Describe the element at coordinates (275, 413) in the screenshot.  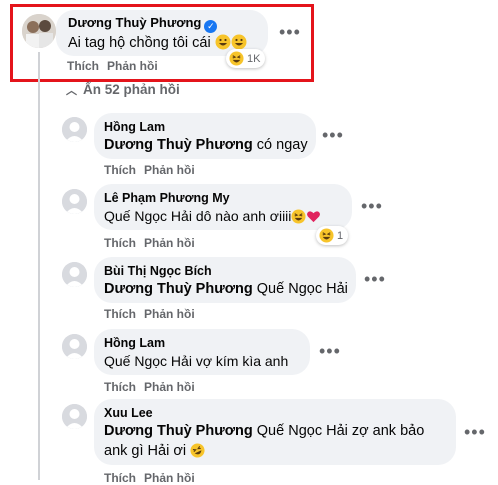
I see `reply-author: Xuu Lee` at that location.